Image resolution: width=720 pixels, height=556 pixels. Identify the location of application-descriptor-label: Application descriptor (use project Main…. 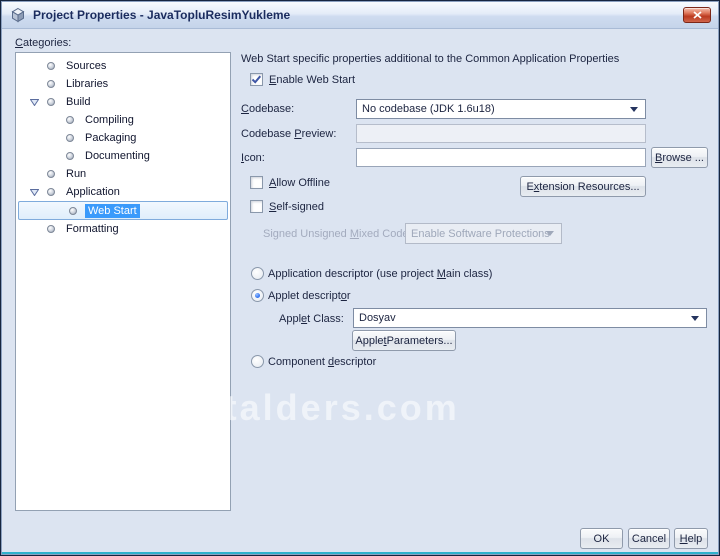
(380, 274).